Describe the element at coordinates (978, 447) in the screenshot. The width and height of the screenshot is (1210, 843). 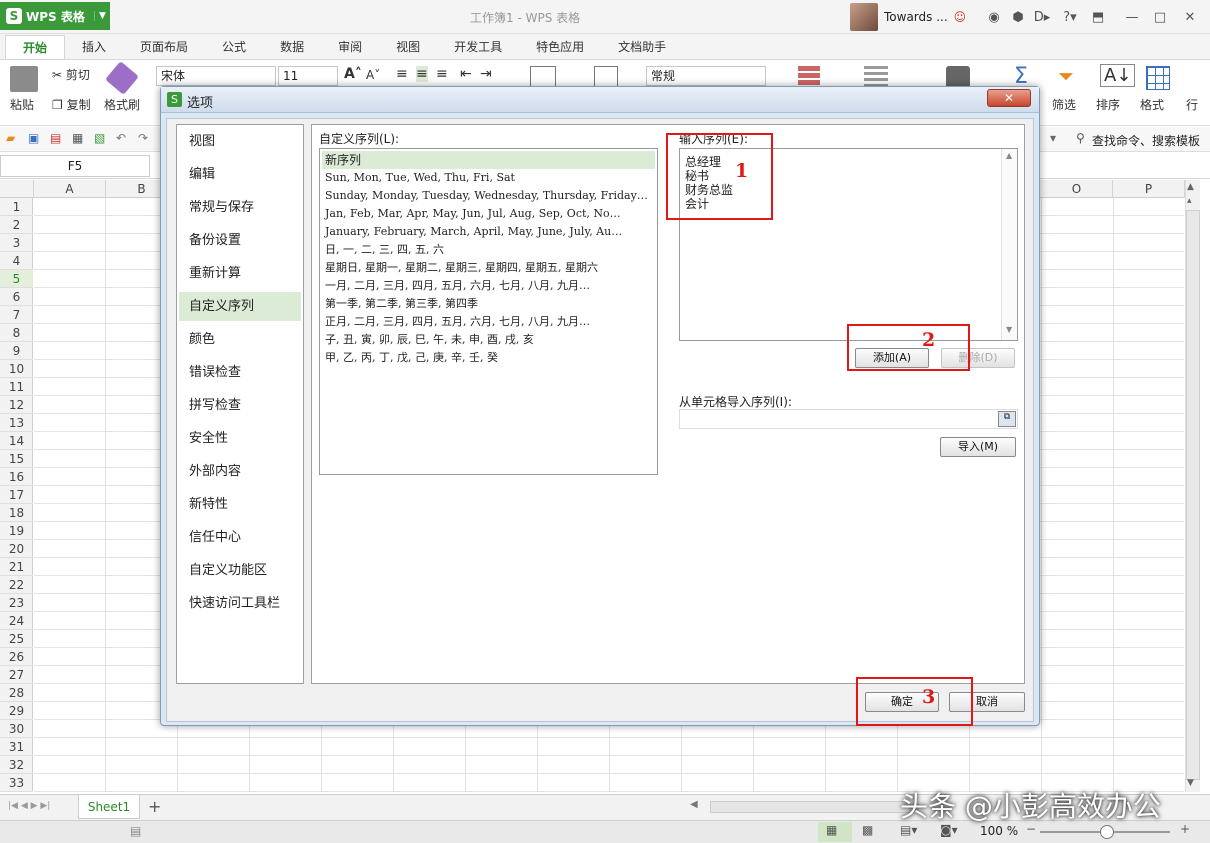
I see `import-button: 导入(M)` at that location.